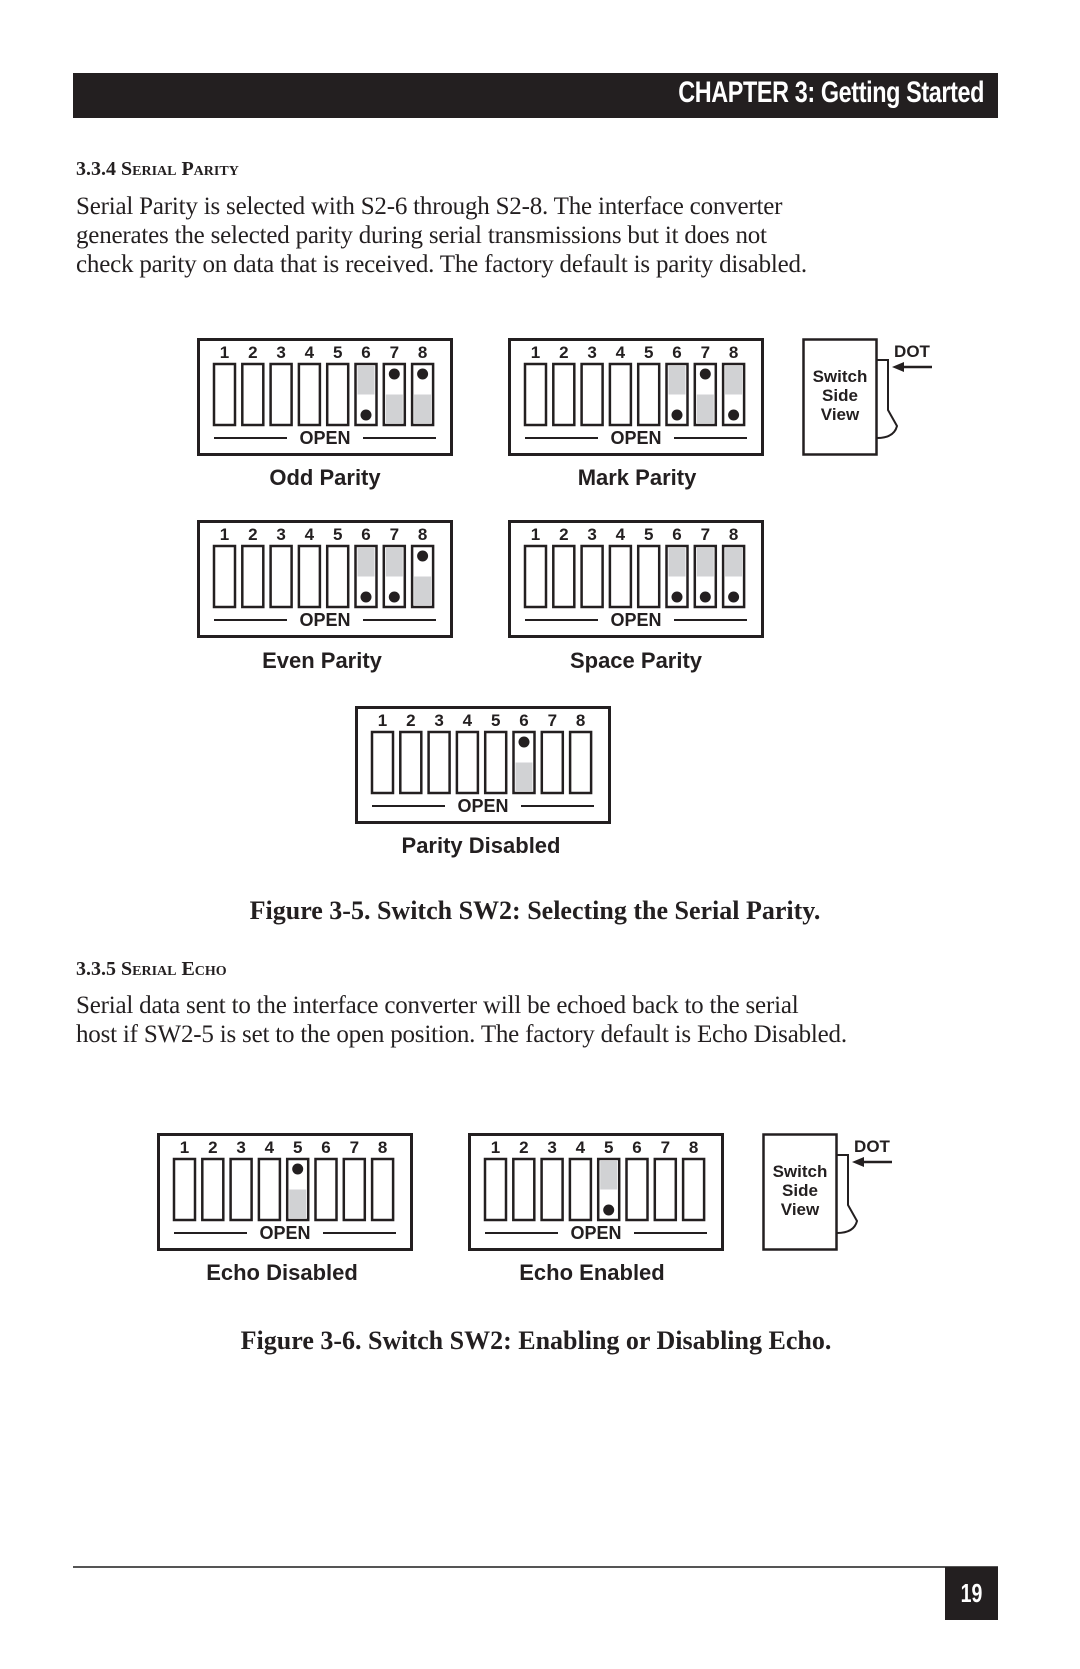 This screenshot has width=1080, height=1669. What do you see at coordinates (535, 1567) in the screenshot?
I see `footer-rule` at bounding box center [535, 1567].